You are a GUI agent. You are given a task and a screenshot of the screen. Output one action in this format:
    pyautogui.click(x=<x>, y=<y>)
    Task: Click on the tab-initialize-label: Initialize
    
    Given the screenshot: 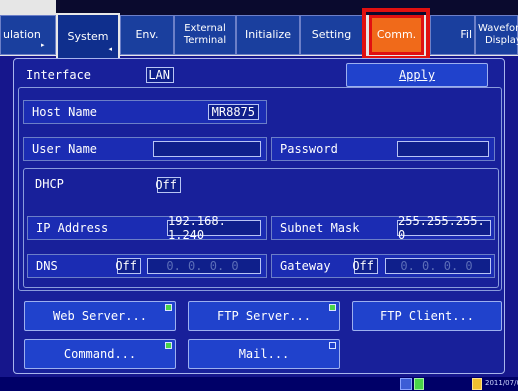 What is the action you would take?
    pyautogui.click(x=268, y=34)
    